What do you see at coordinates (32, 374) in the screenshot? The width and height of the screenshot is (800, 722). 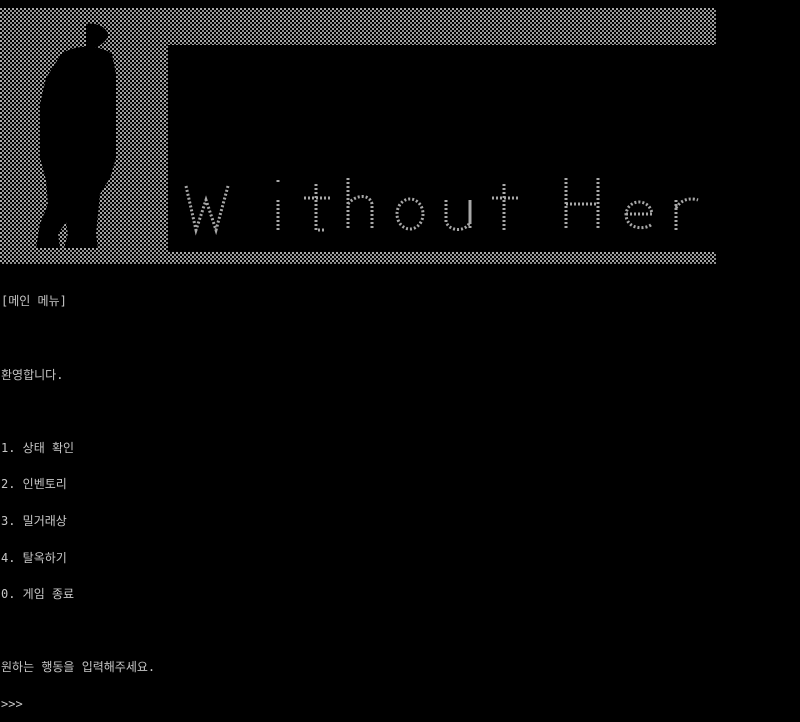 I see `welcome-message: 환영합니다.` at bounding box center [32, 374].